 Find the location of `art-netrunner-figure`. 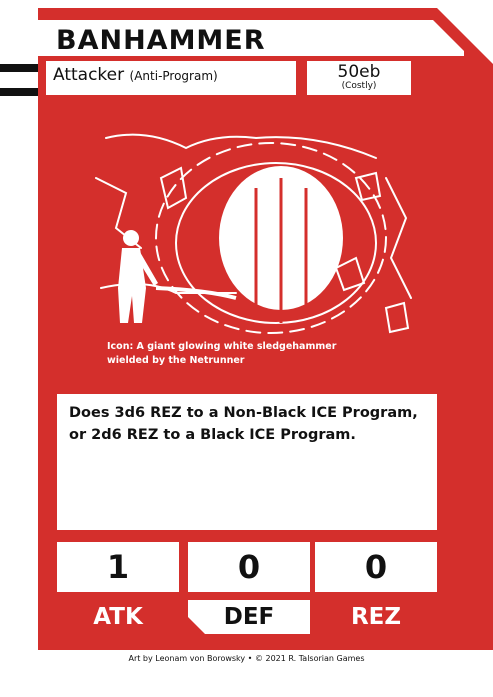

art-netrunner-figure is located at coordinates (138, 276).